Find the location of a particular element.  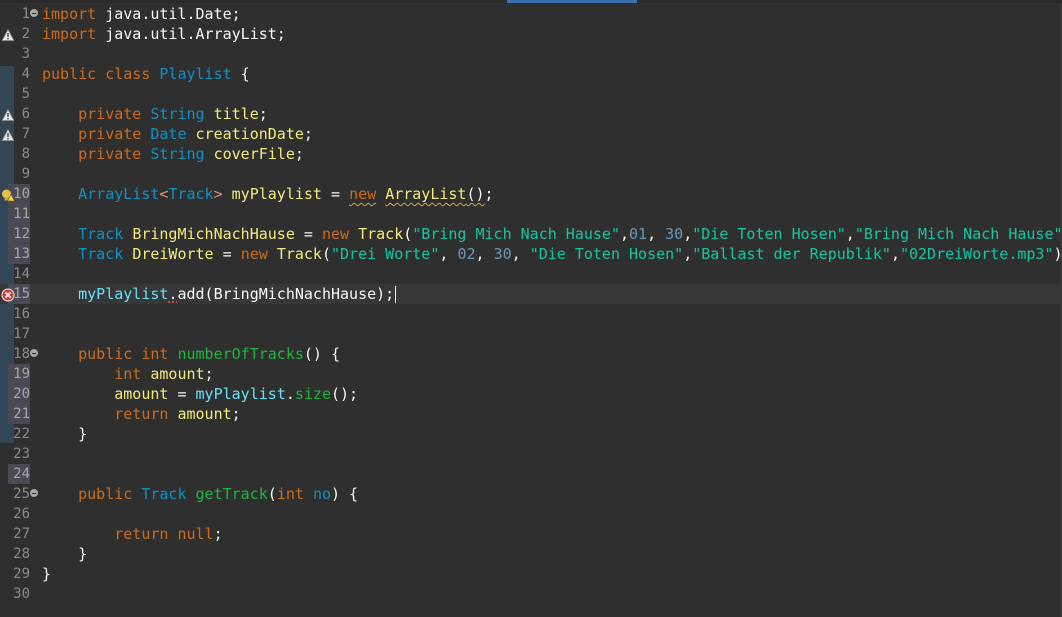

code-token: Playlist is located at coordinates (195, 74).